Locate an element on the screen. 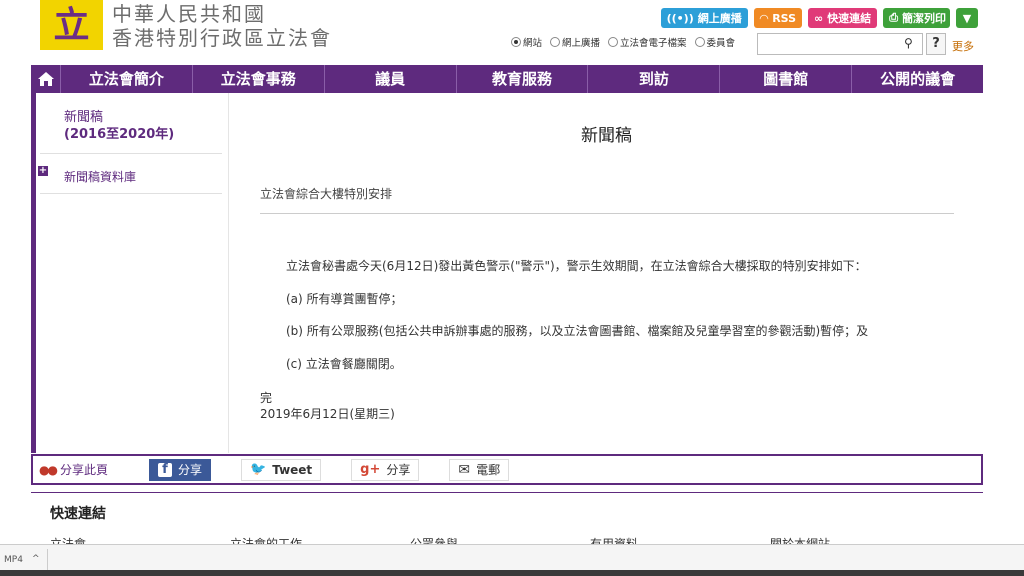  search-scope: 網站 網上廣播 立法會電子檔案 委員會 is located at coordinates (625, 42).